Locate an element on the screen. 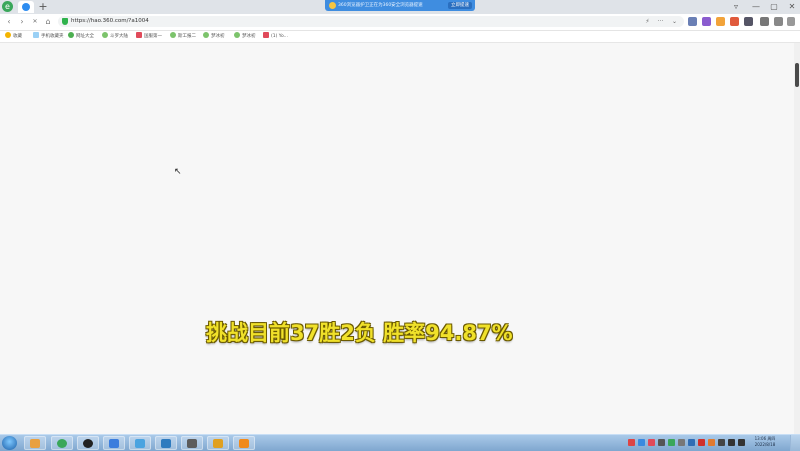 The width and height of the screenshot is (800, 451). security-shield-icon is located at coordinates (65, 21).